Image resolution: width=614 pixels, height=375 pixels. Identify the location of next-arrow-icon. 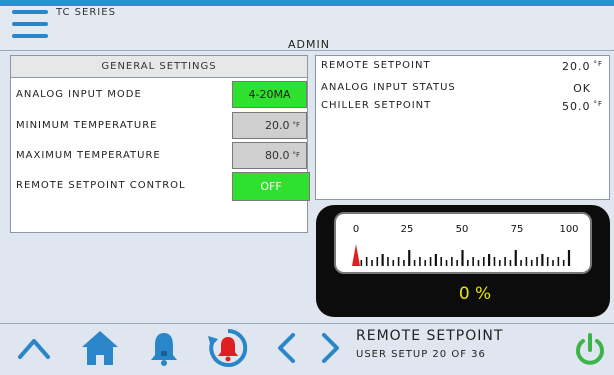
(330, 348).